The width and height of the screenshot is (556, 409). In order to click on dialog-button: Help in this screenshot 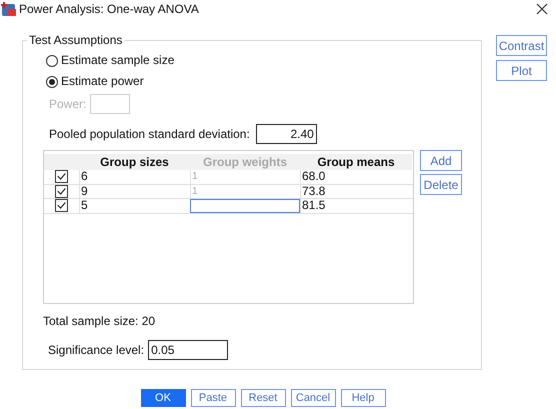, I will do `click(363, 398)`.